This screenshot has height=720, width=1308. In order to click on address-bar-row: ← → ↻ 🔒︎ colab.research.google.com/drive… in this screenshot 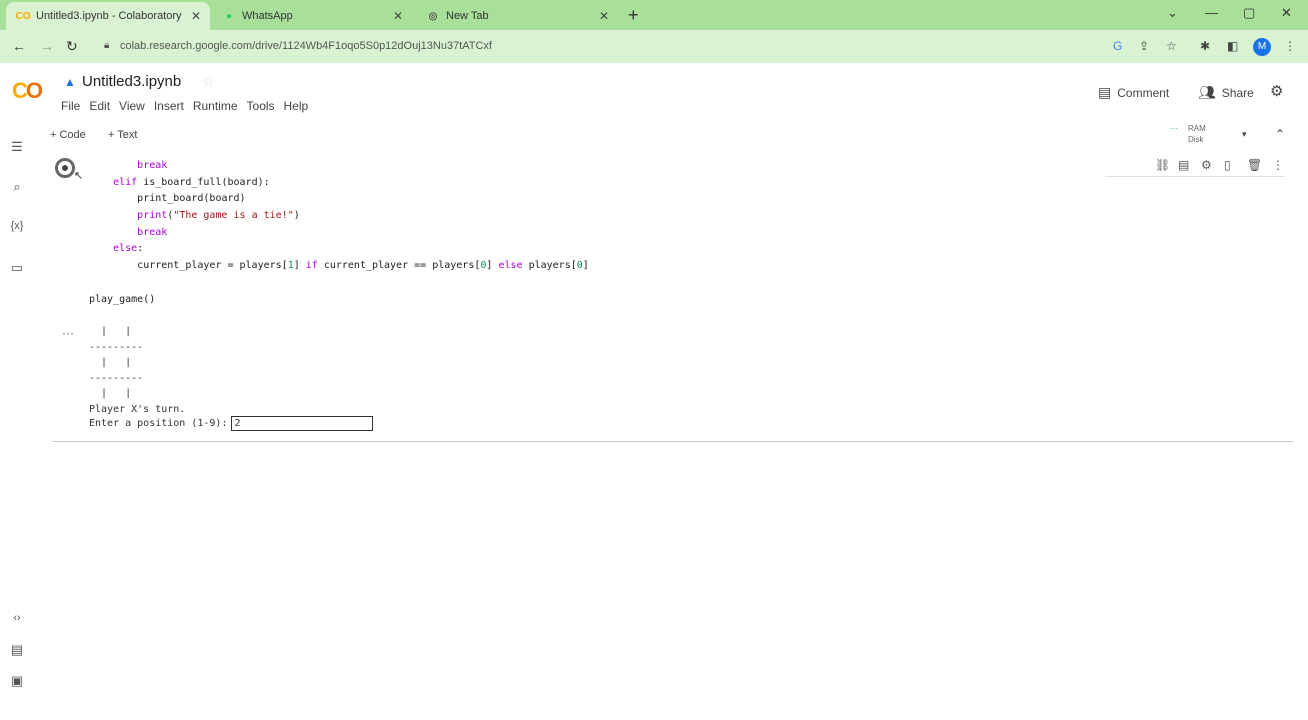, I will do `click(654, 46)`.